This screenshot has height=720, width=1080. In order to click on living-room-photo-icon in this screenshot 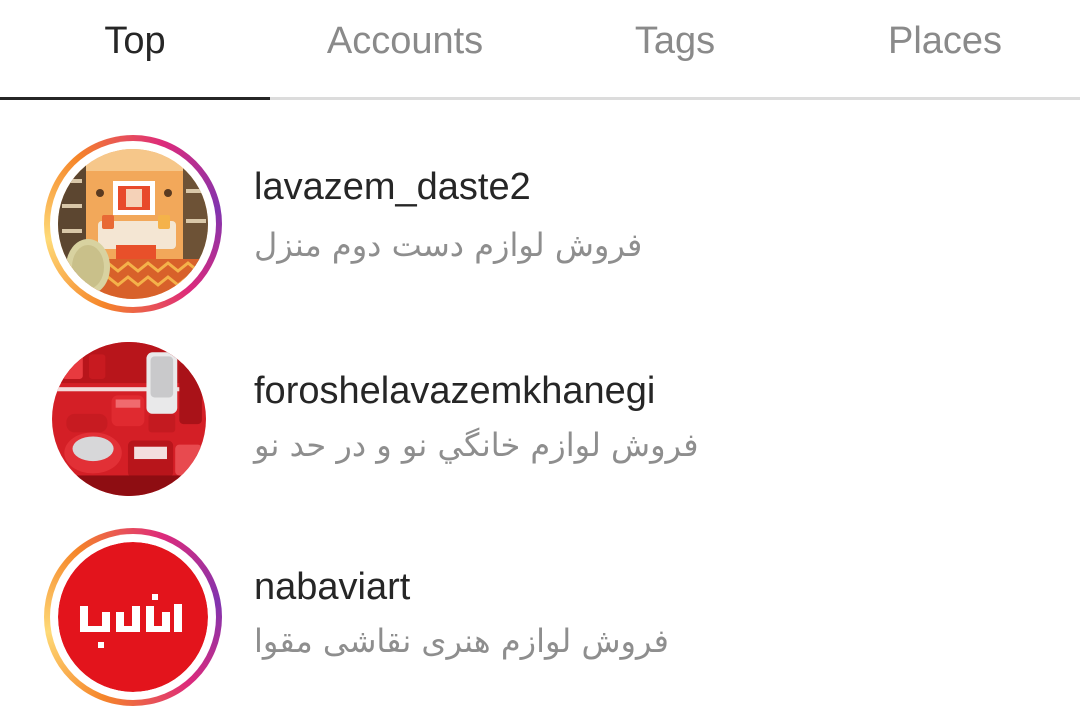, I will do `click(133, 224)`.